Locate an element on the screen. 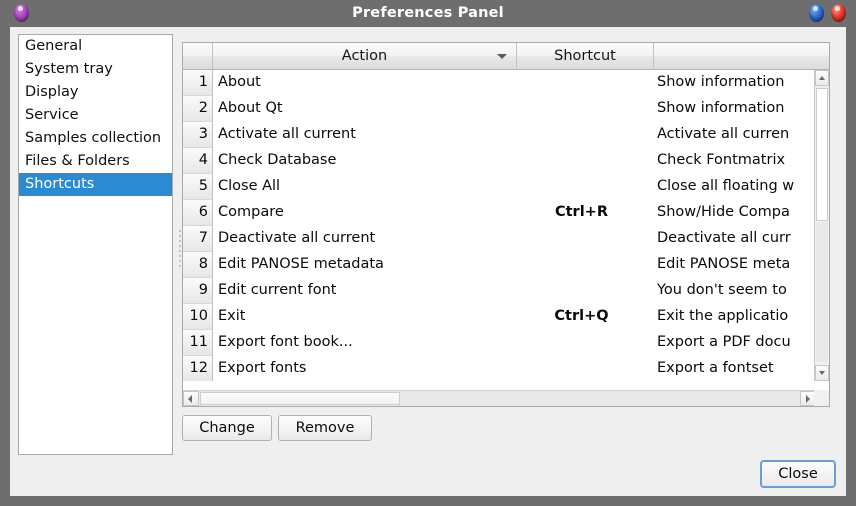 Image resolution: width=856 pixels, height=506 pixels. cell-action: Edit current font is located at coordinates (365, 291).